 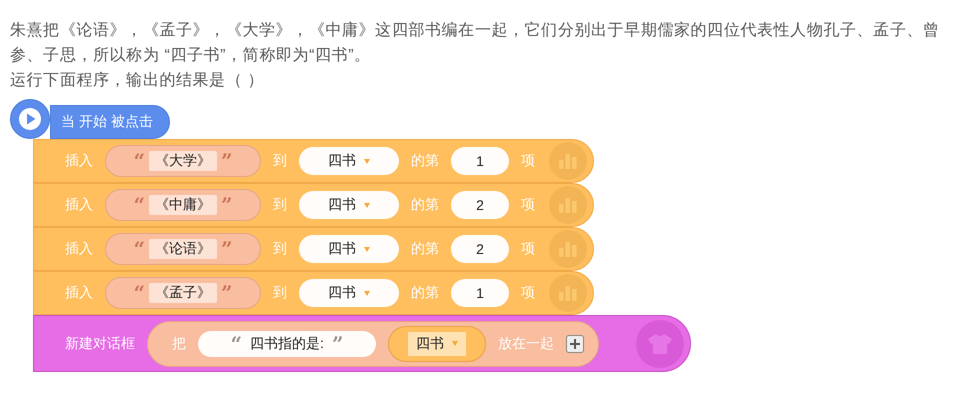 What do you see at coordinates (179, 343) in the screenshot?
I see `block-label: 把` at bounding box center [179, 343].